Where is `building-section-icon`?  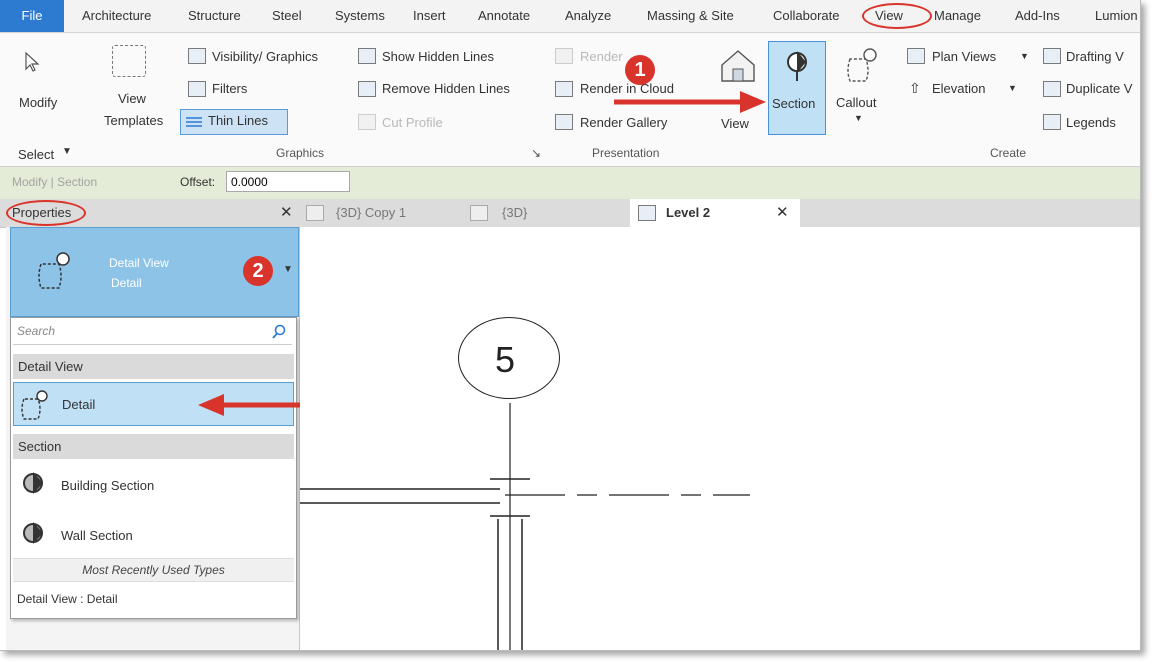
building-section-icon is located at coordinates (33, 483).